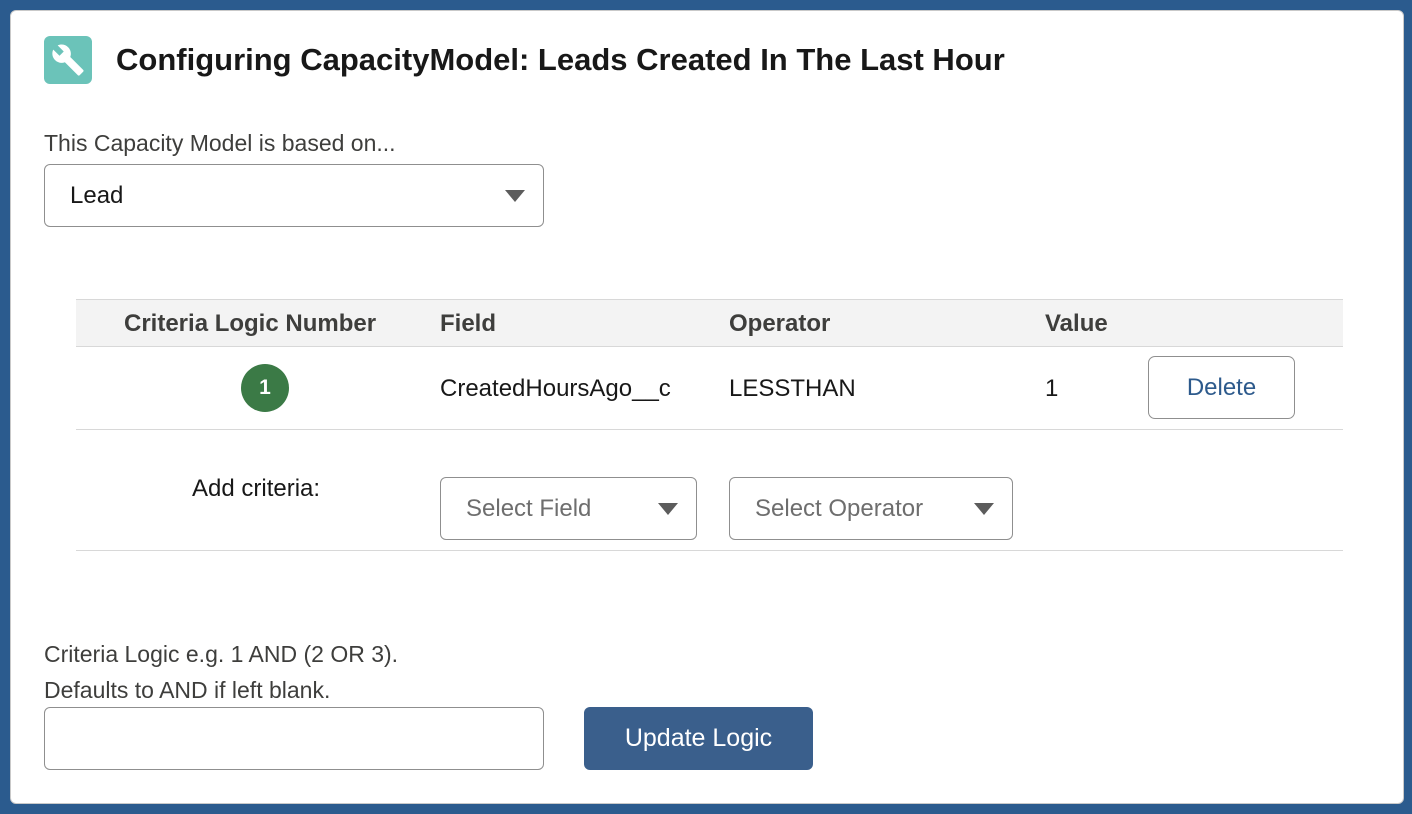  Describe the element at coordinates (698, 738) in the screenshot. I see `update-logic-button: Update Logic` at that location.